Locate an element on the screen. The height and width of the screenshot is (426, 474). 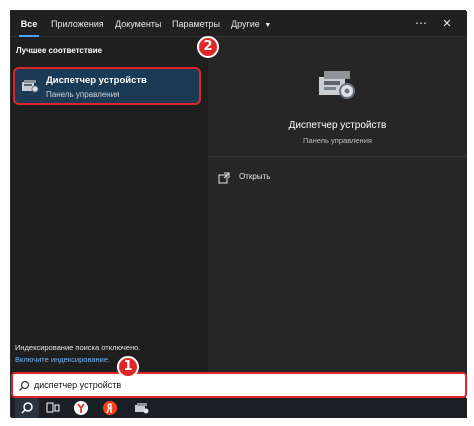
chevron-down-icon: ▼ is located at coordinates (268, 25).